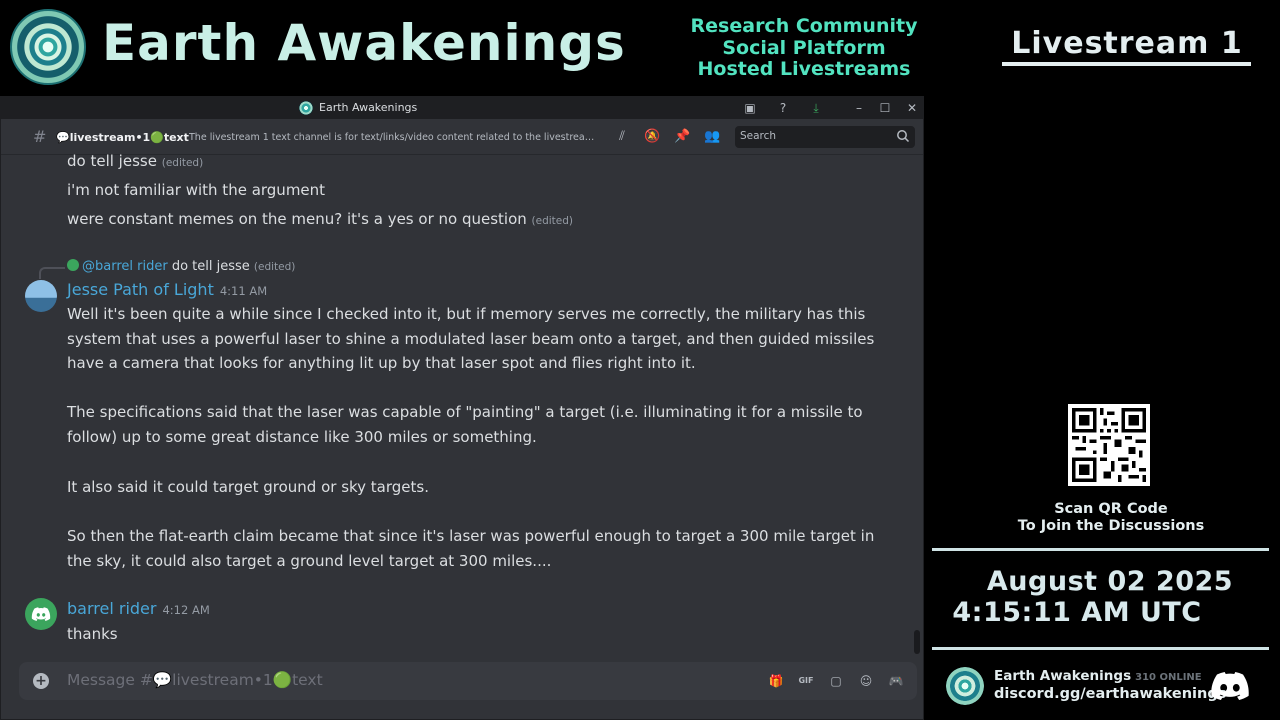 The height and width of the screenshot is (720, 1280). Describe the element at coordinates (186, 610) in the screenshot. I see `timestamp: 4:12 AM` at that location.